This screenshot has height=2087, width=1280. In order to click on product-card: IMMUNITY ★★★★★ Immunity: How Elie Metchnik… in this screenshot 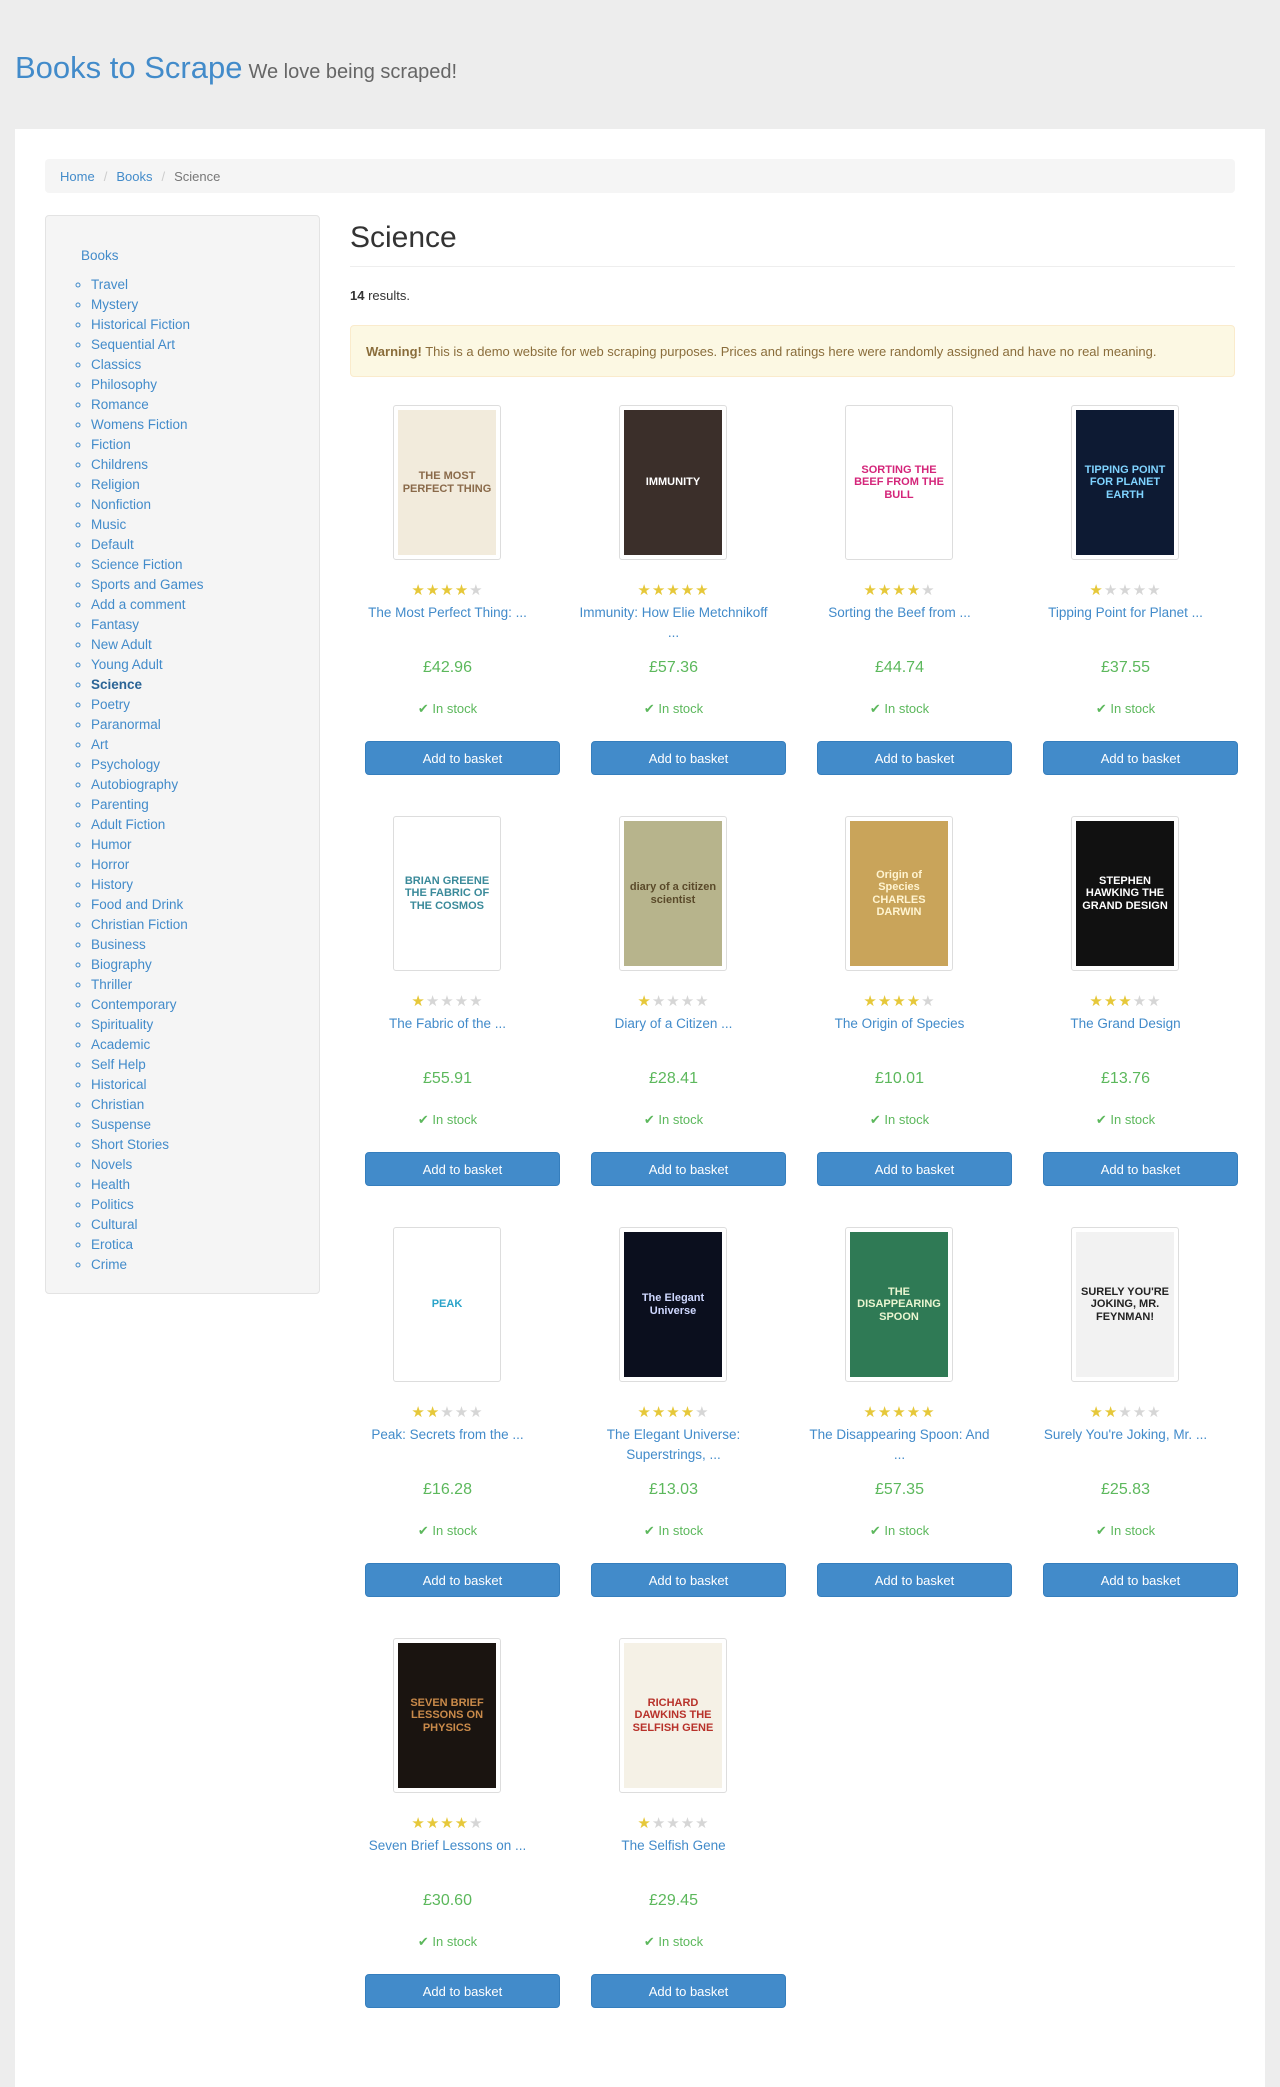, I will do `click(681, 595)`.